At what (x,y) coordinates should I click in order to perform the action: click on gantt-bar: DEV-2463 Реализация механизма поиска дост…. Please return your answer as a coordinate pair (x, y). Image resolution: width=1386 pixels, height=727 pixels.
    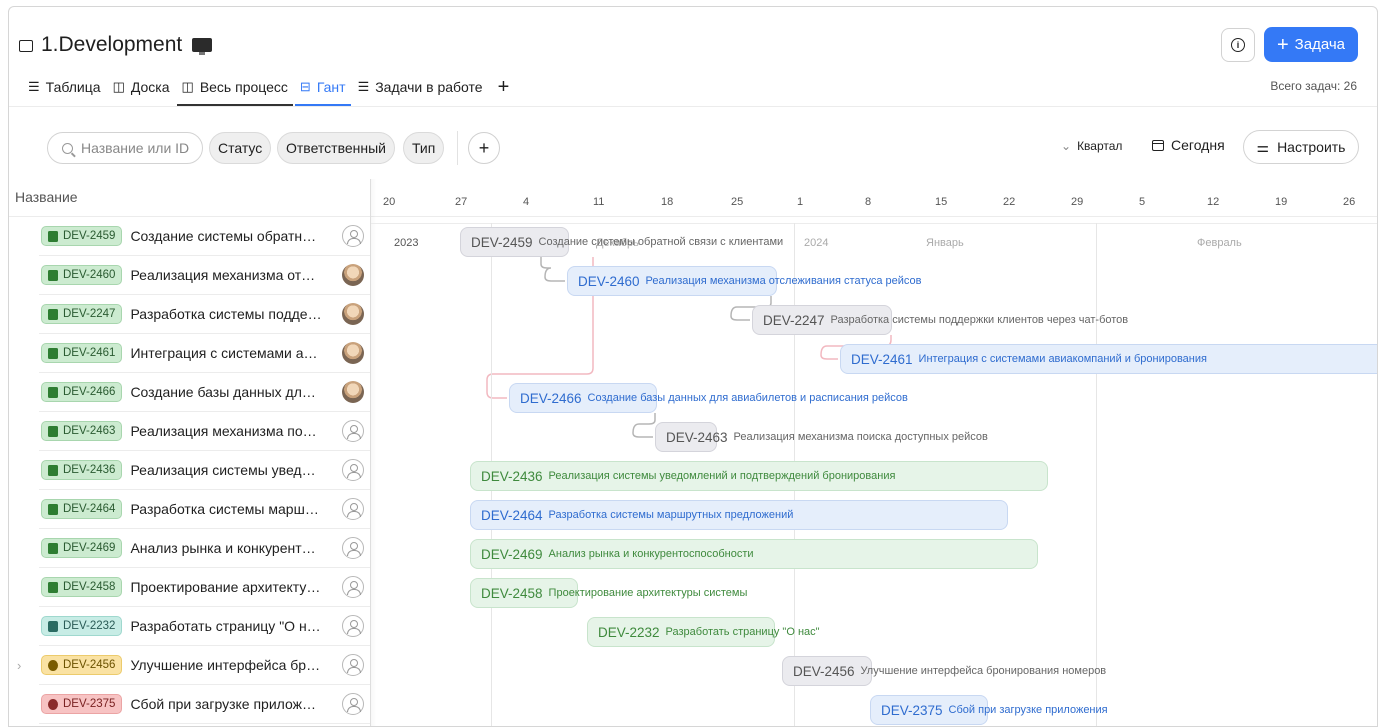
    Looking at the image, I should click on (821, 437).